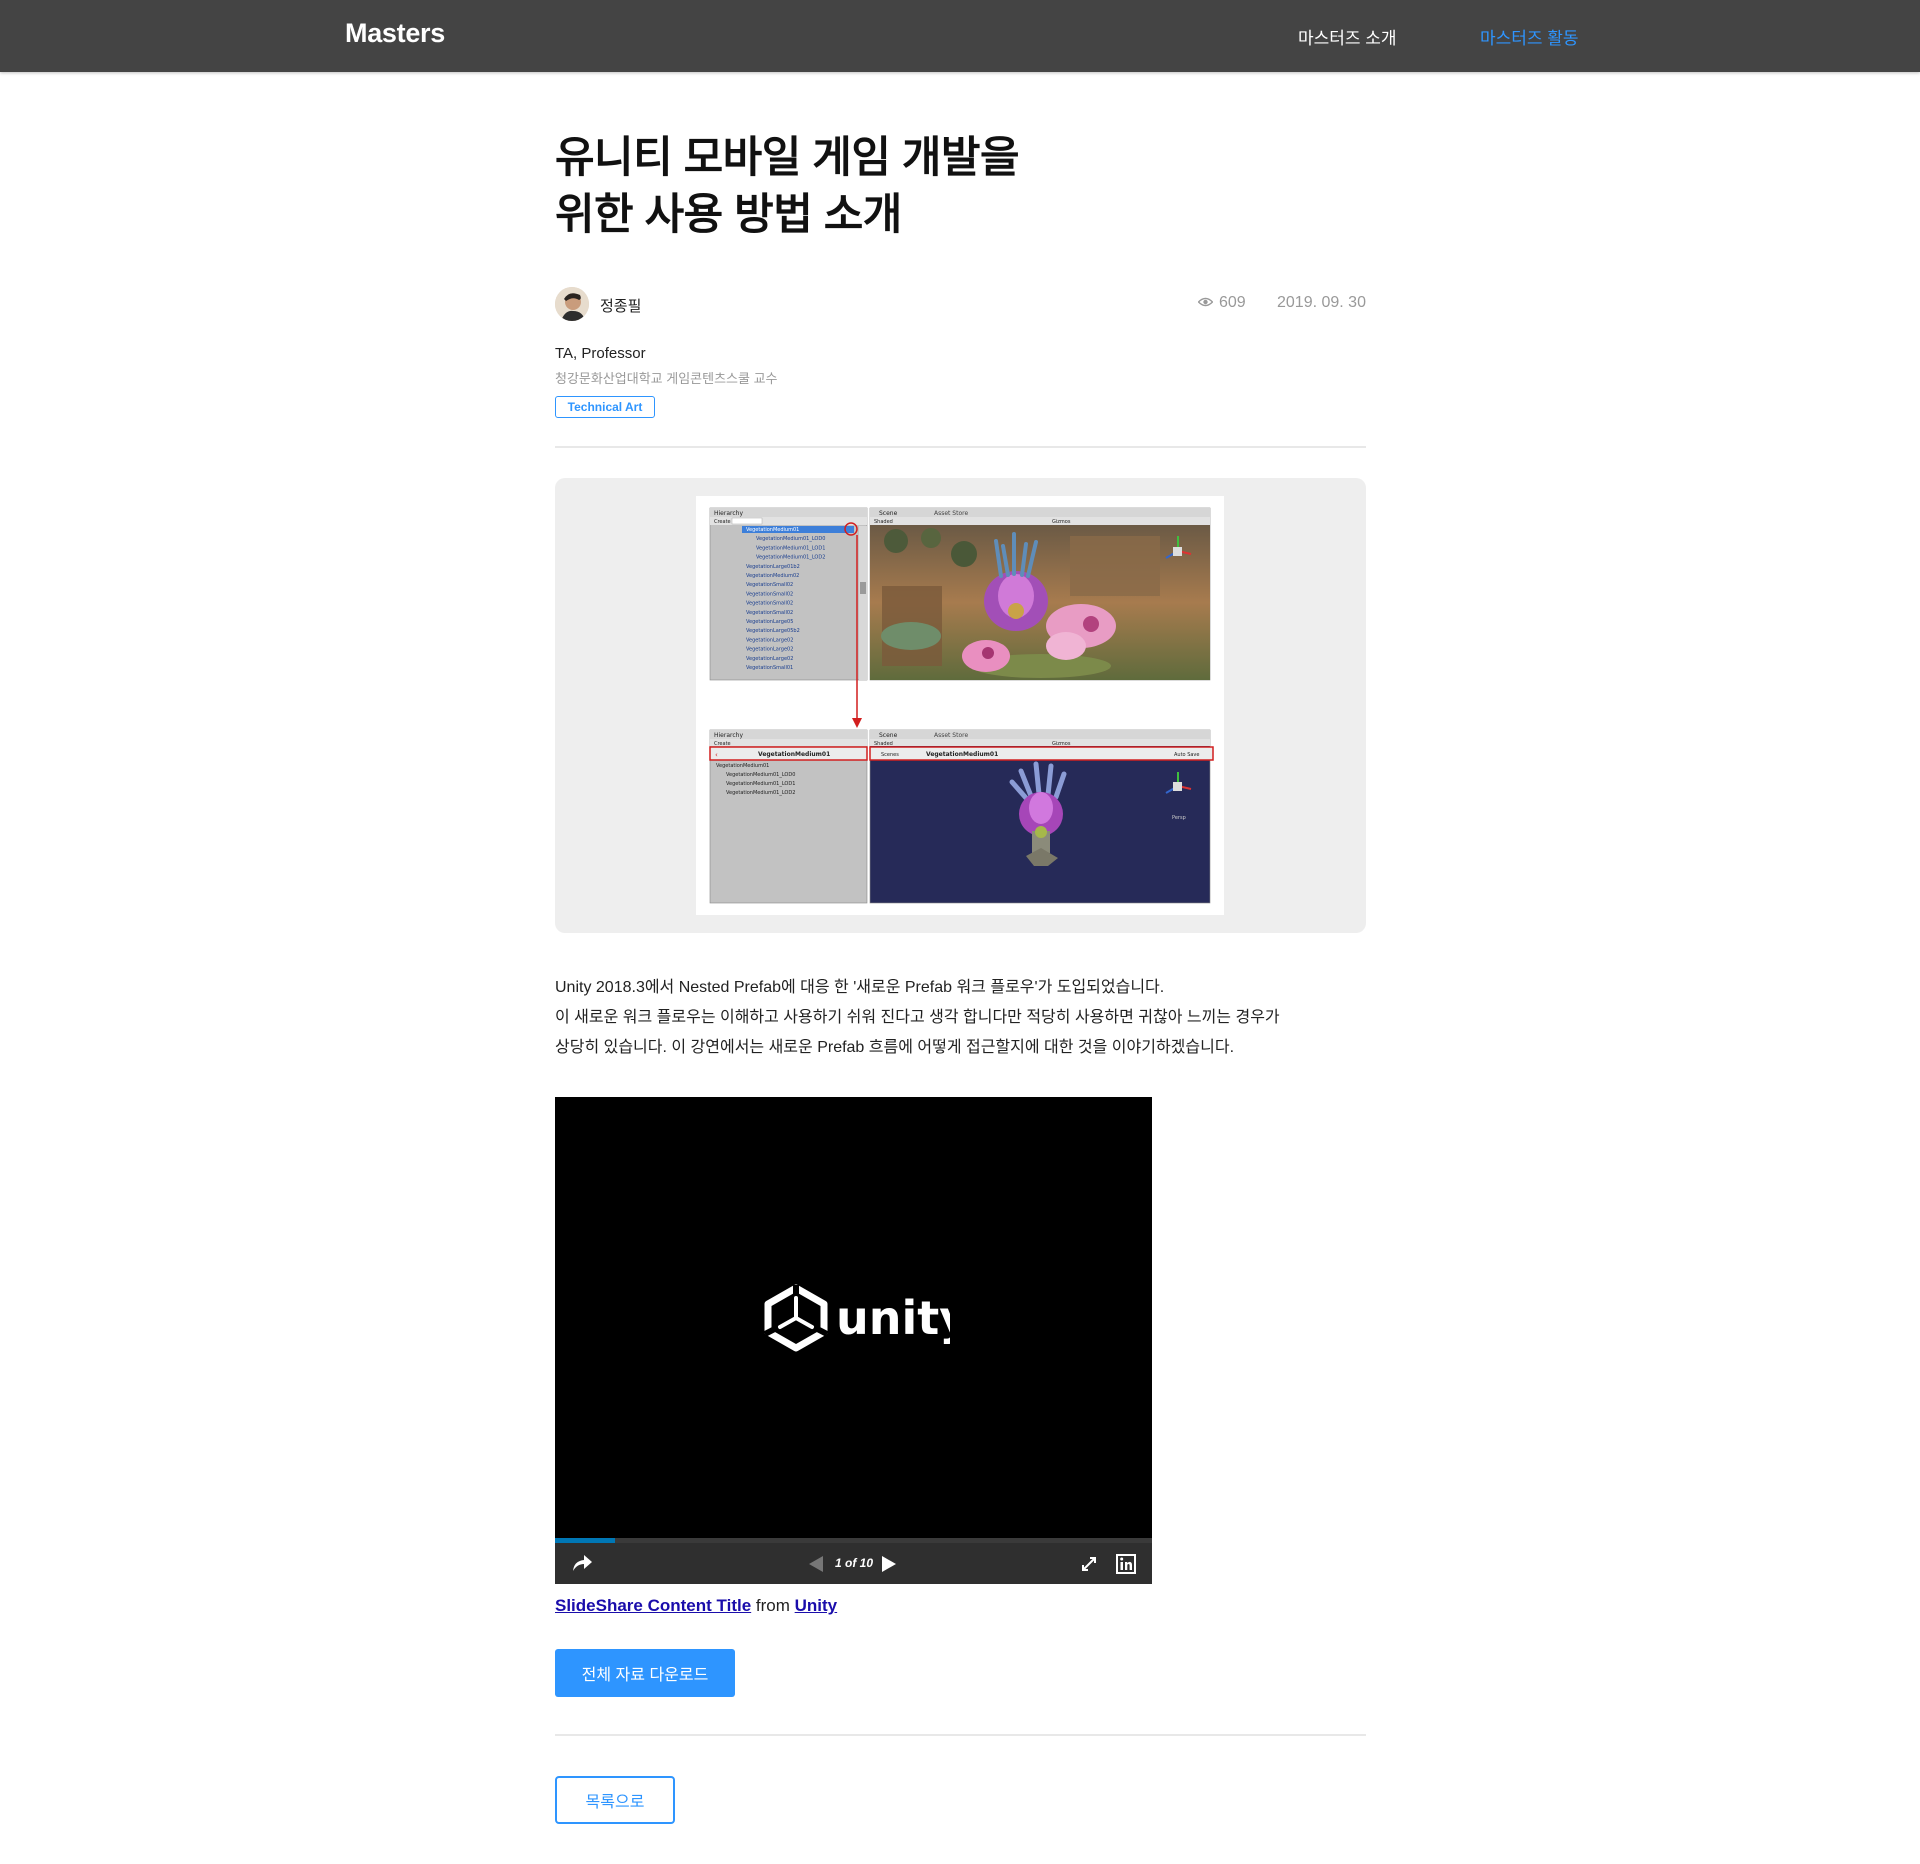  What do you see at coordinates (1061, 744) in the screenshot?
I see `bottom-gizmos-label: Gizmos` at bounding box center [1061, 744].